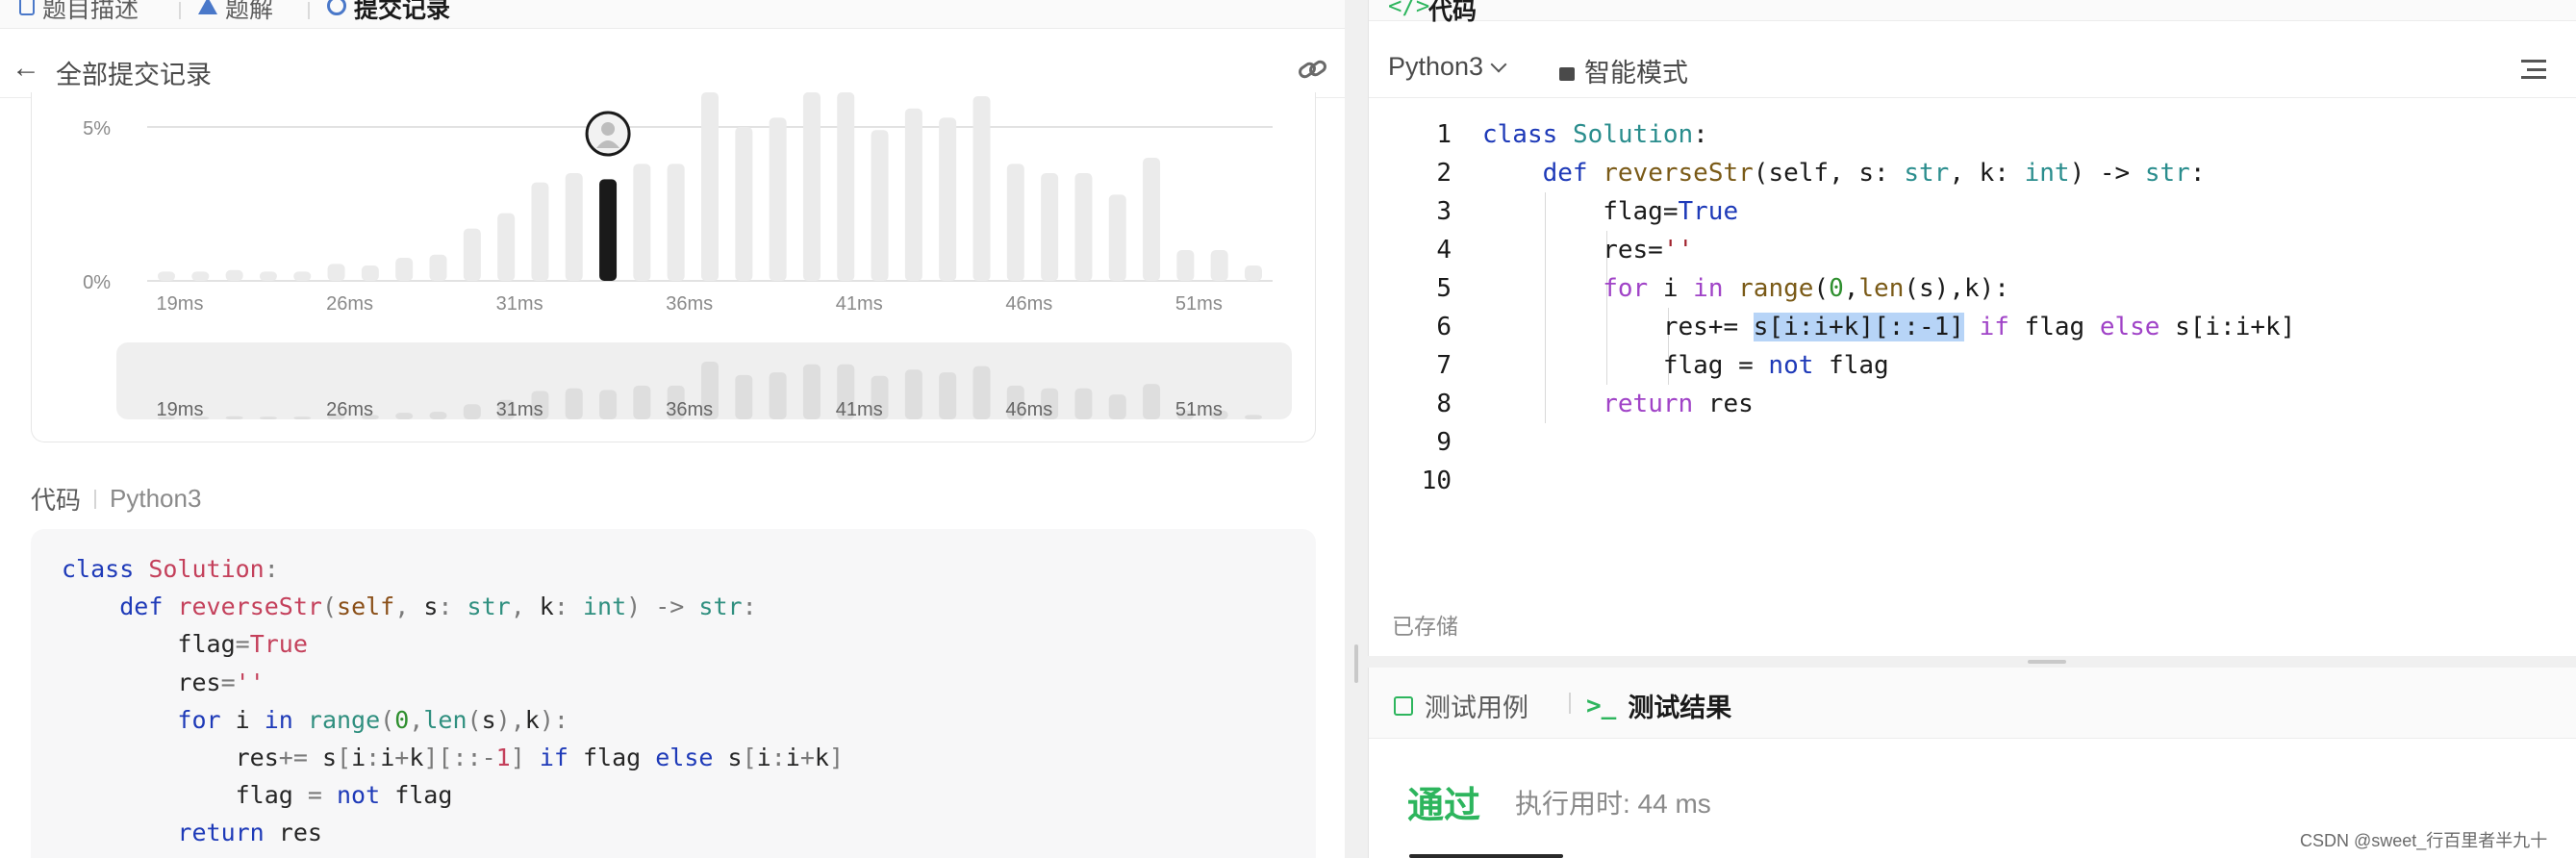 This screenshot has height=858, width=2576. Describe the element at coordinates (1404, 706) in the screenshot. I see `checkbox-icon` at that location.